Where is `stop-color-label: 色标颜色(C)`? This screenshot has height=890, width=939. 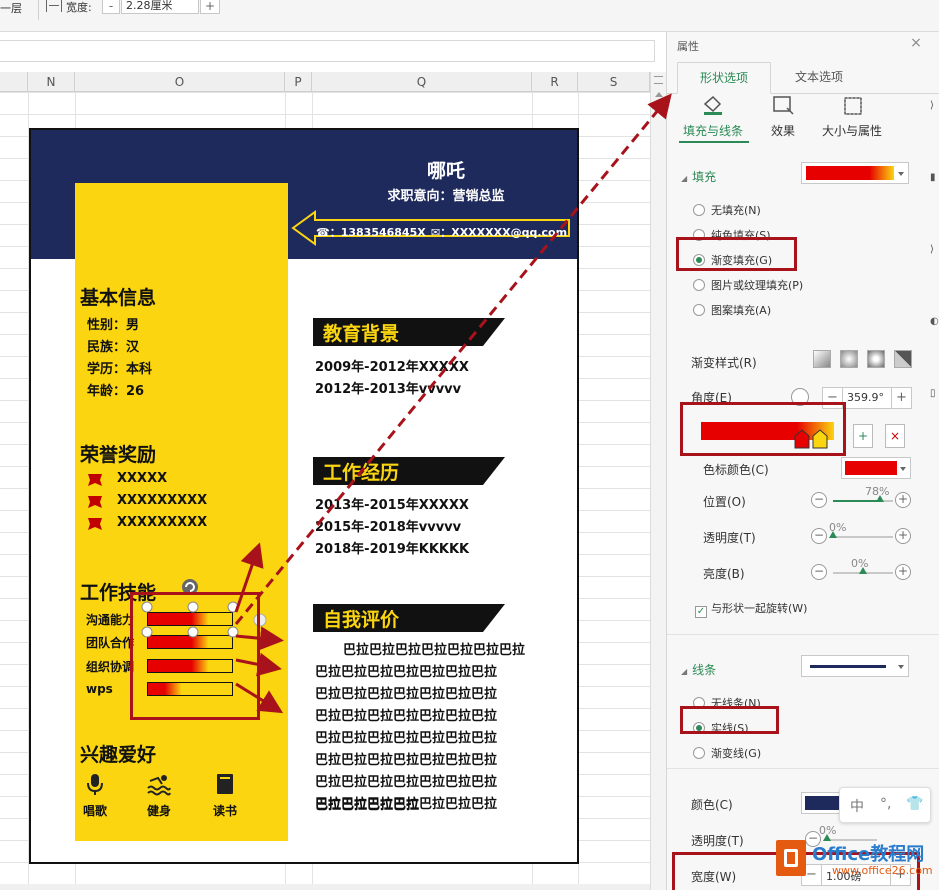
stop-color-label: 色标颜色(C) is located at coordinates (736, 470).